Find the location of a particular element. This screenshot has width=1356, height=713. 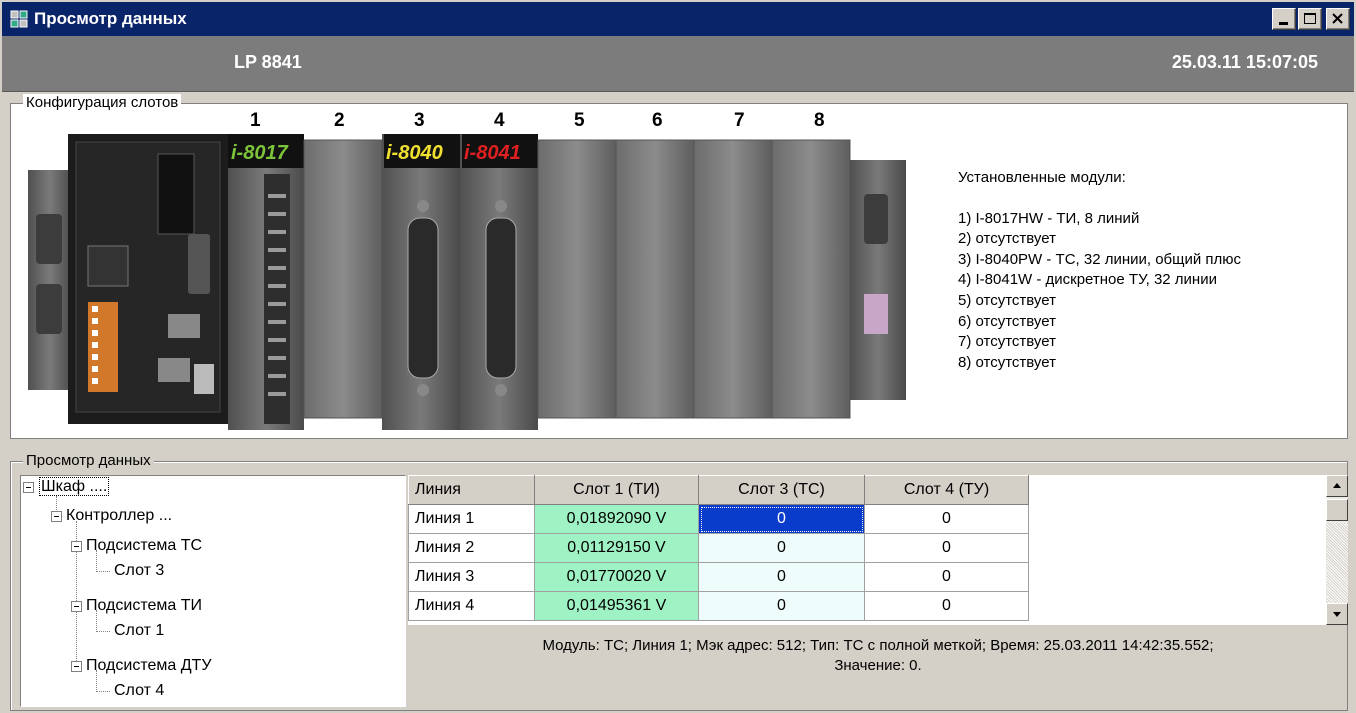

tree-item-slot1: Слот 1 is located at coordinates (139, 631).